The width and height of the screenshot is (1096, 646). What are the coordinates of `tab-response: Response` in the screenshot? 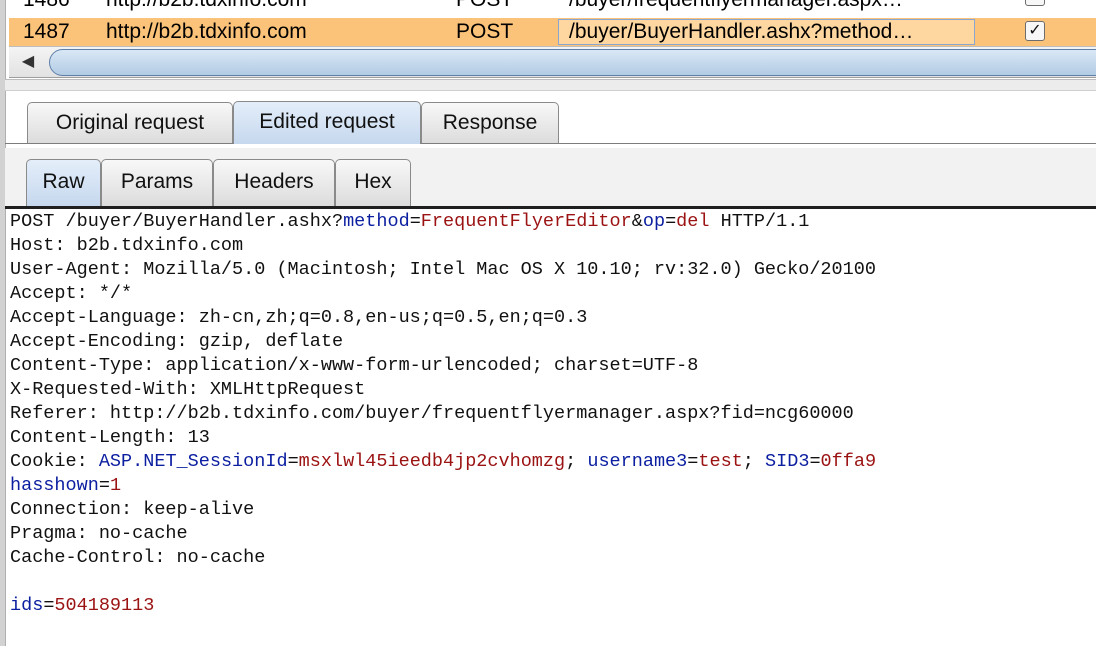 It's located at (490, 122).